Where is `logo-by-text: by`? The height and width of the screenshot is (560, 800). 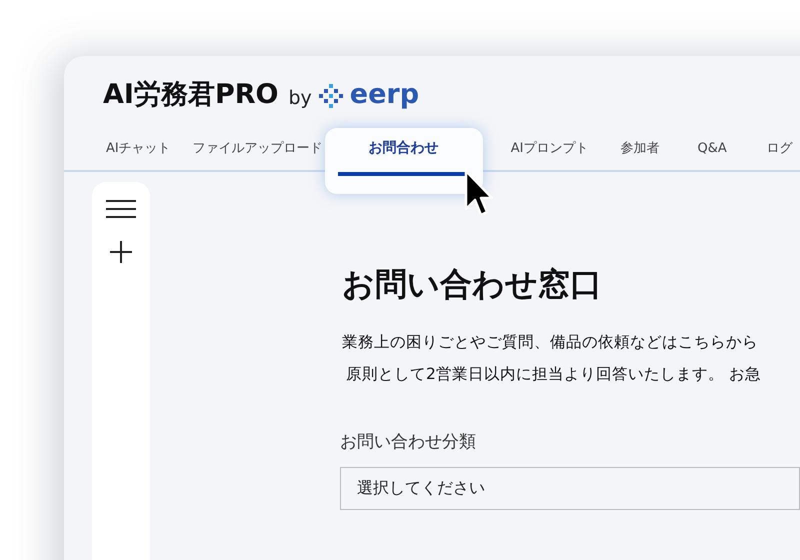 logo-by-text: by is located at coordinates (300, 98).